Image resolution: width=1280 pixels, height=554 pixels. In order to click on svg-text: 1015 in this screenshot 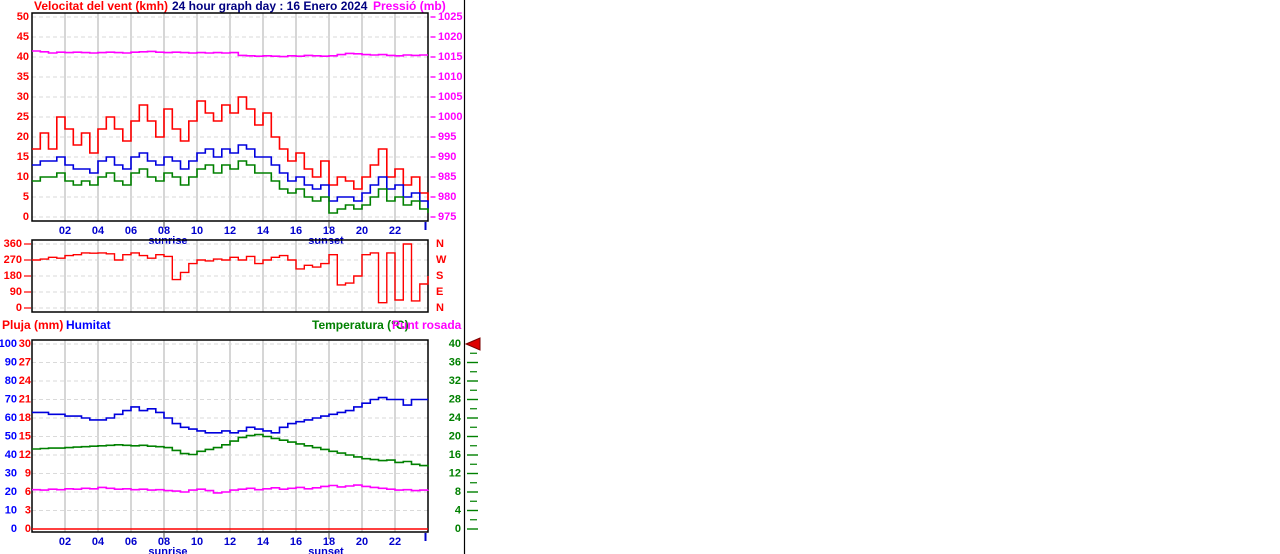, I will do `click(450, 57)`.